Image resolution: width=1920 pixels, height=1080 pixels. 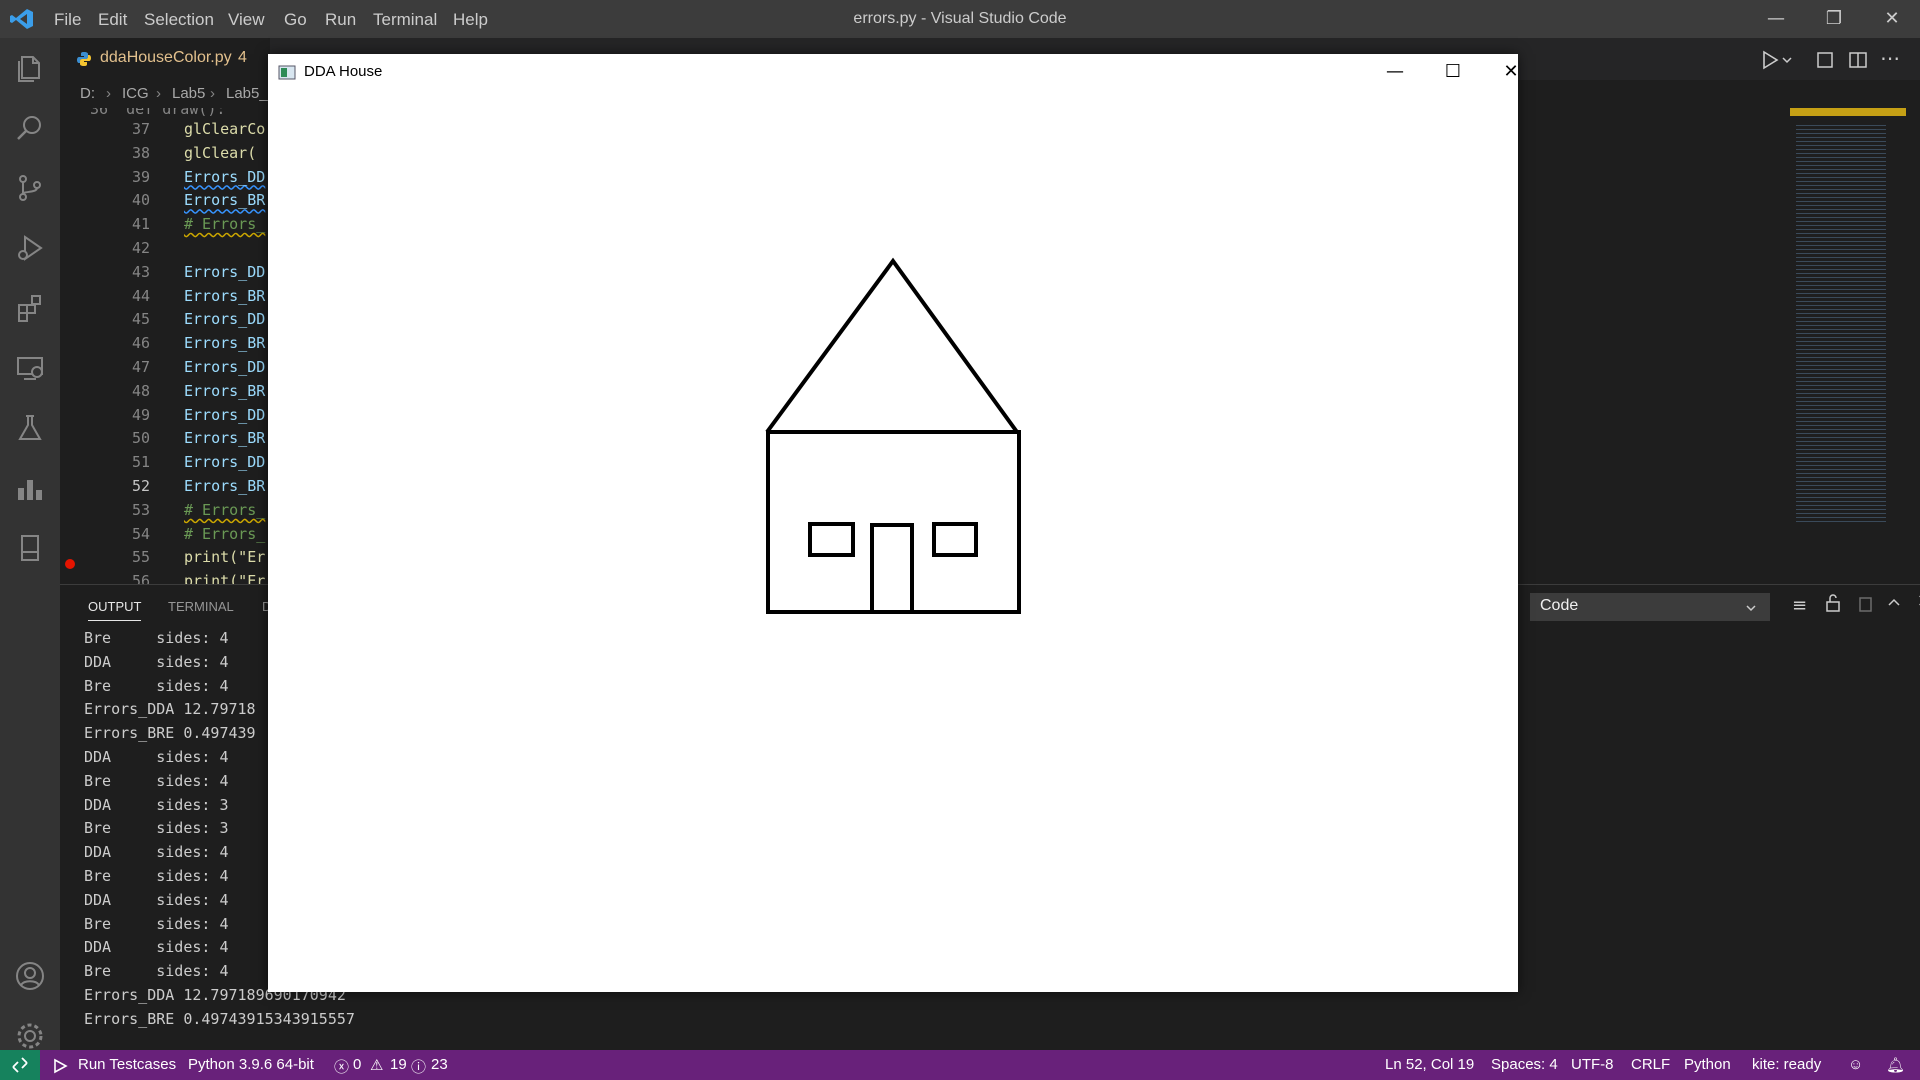 I want to click on language-mode: Python, so click(x=1707, y=1064).